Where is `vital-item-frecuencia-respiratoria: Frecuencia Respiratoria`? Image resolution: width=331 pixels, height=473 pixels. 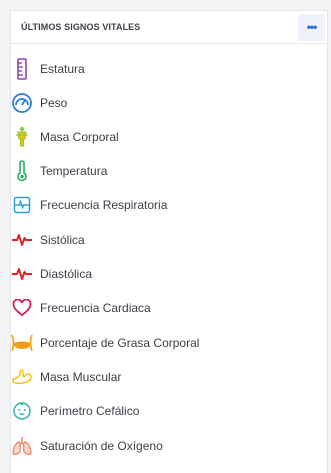
vital-item-frecuencia-respiratoria: Frecuencia Respiratoria is located at coordinates (88, 205).